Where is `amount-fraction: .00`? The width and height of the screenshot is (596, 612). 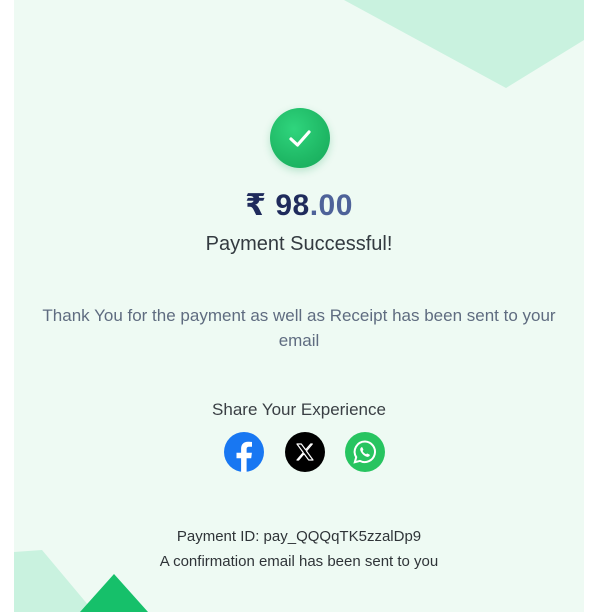 amount-fraction: .00 is located at coordinates (331, 205).